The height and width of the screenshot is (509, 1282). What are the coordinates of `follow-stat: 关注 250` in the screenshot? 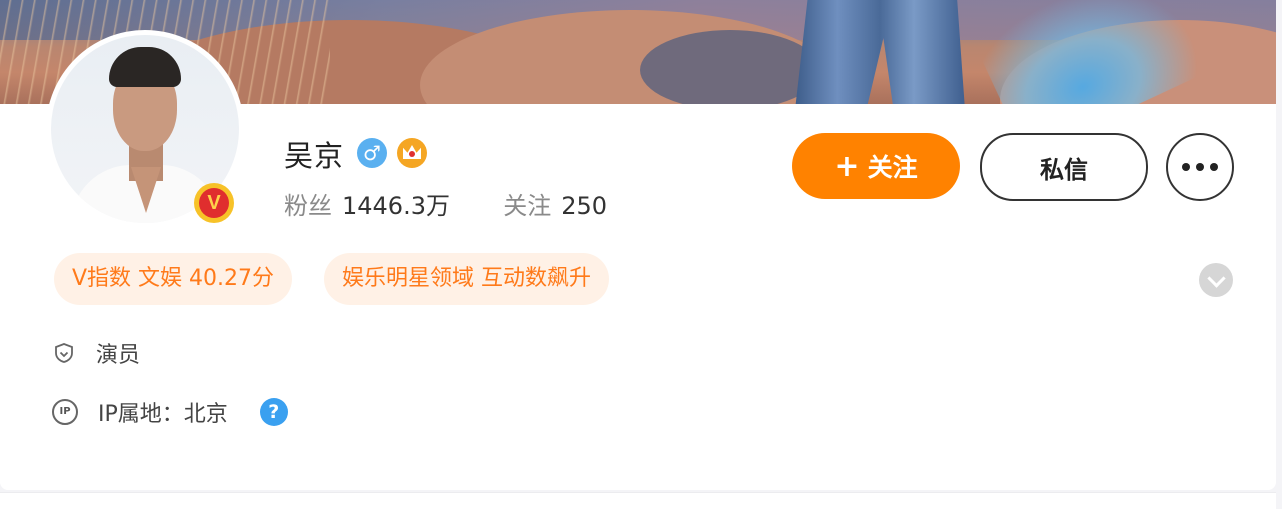 It's located at (555, 206).